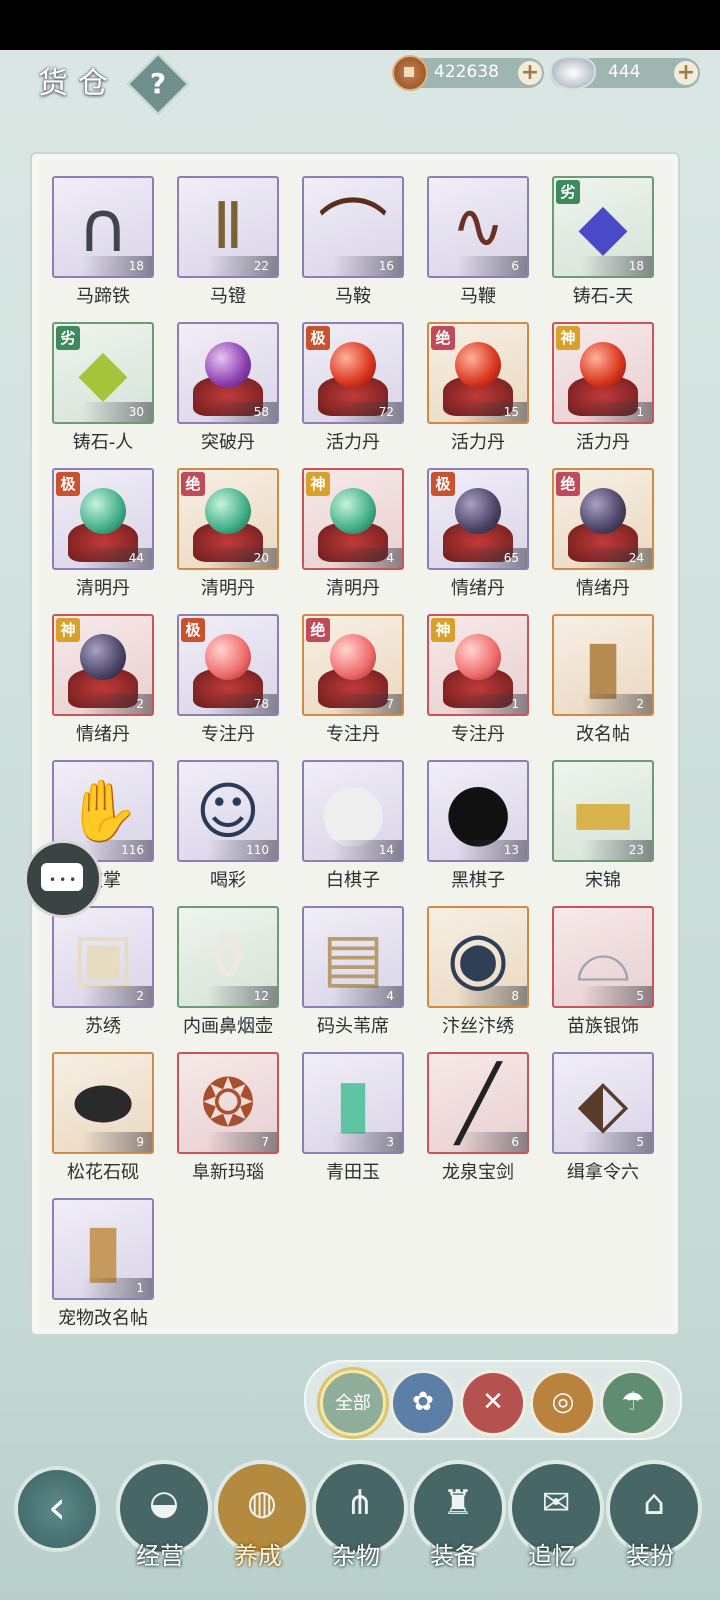 Image resolution: width=720 pixels, height=1600 pixels. I want to click on filter-scrolls-button: ◎, so click(563, 1403).